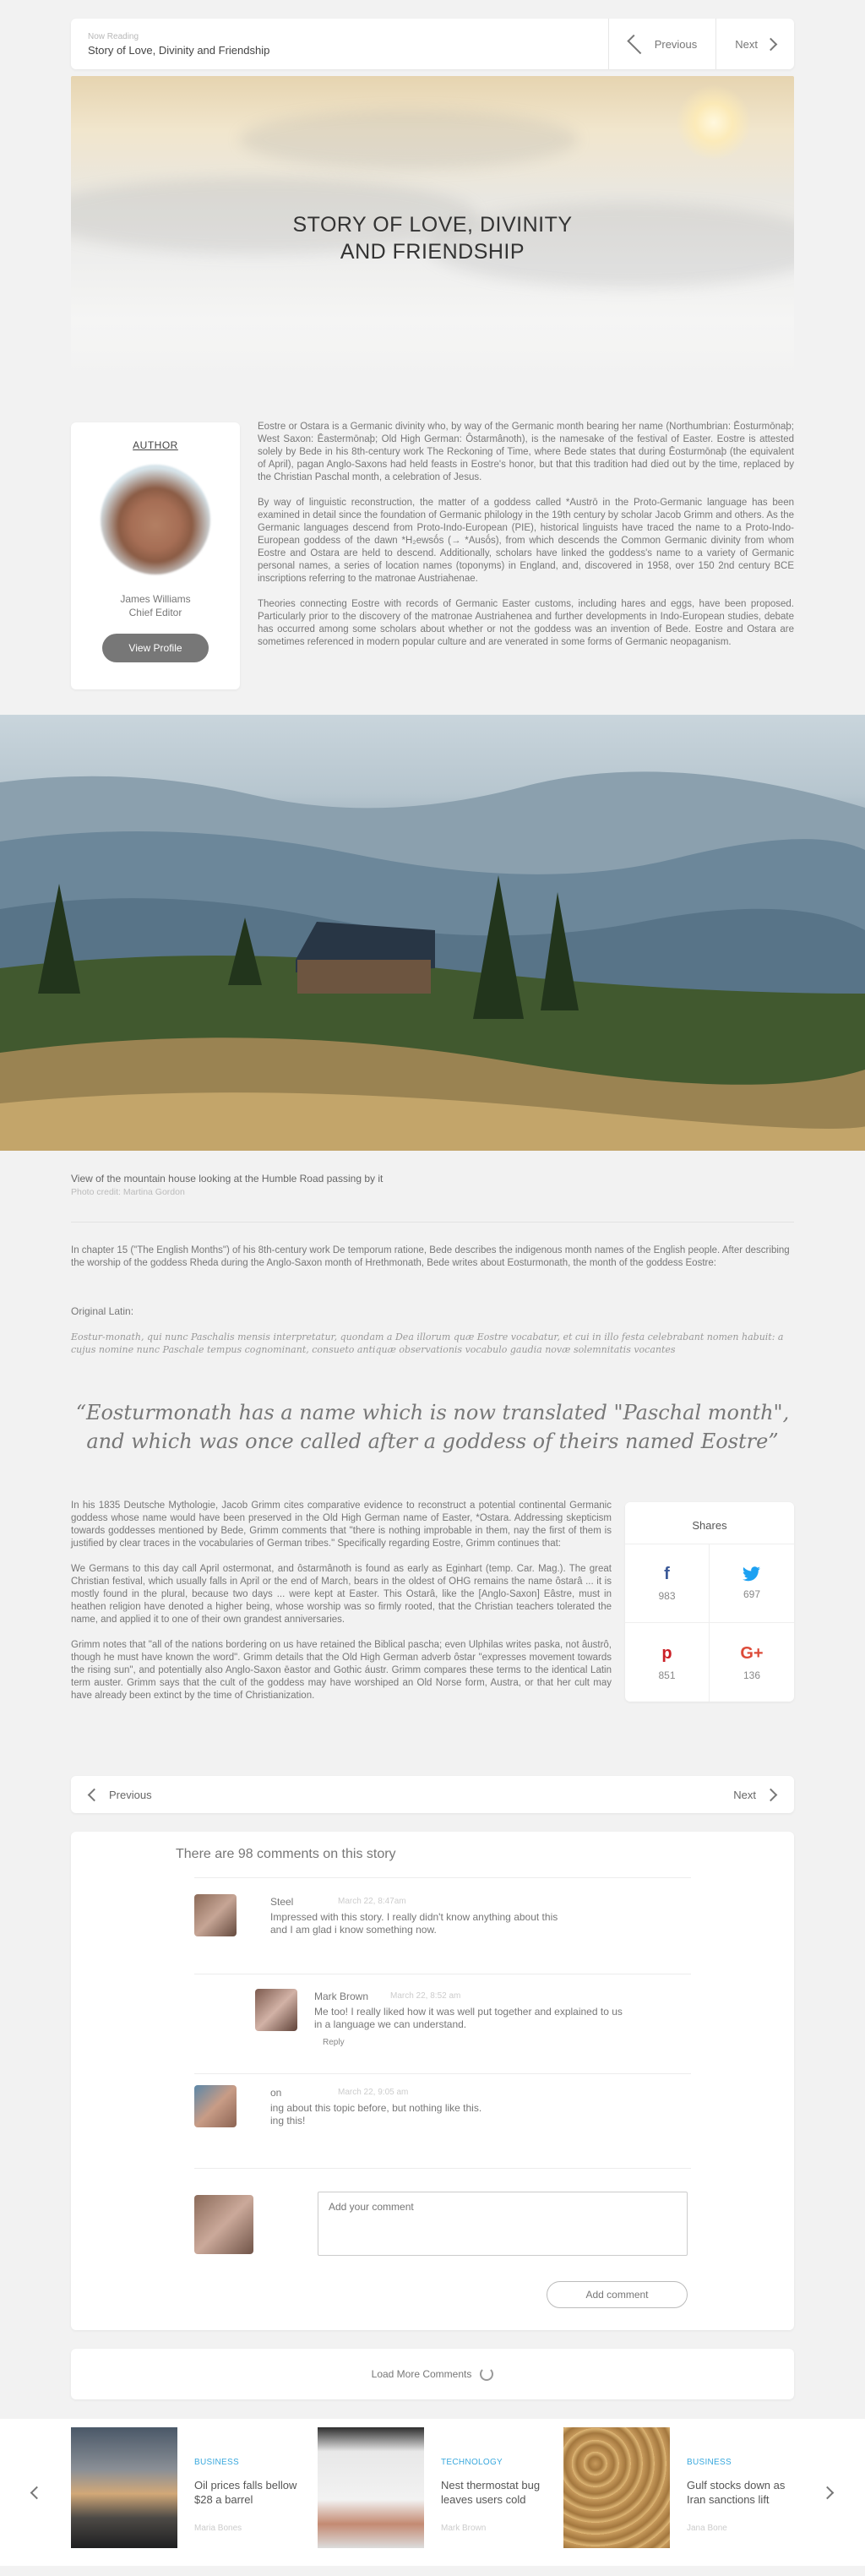 The height and width of the screenshot is (2576, 865). What do you see at coordinates (282, 1902) in the screenshot?
I see `commenter-name: Steel` at bounding box center [282, 1902].